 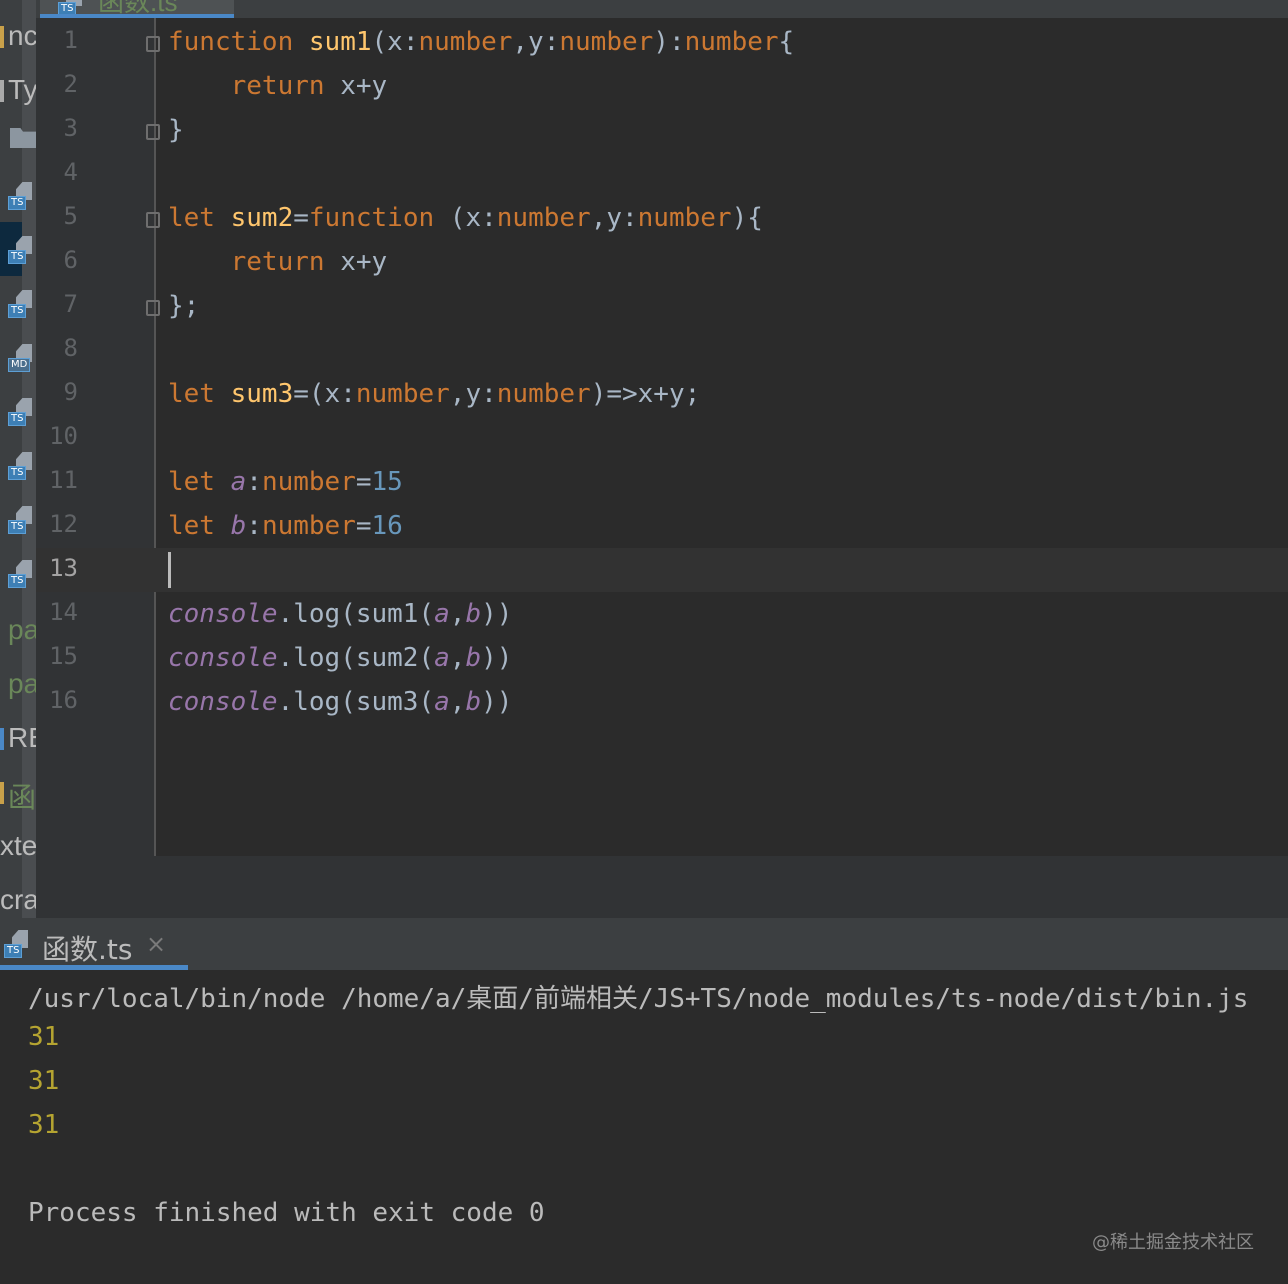 I want to click on line-number: 2, so click(x=70, y=84).